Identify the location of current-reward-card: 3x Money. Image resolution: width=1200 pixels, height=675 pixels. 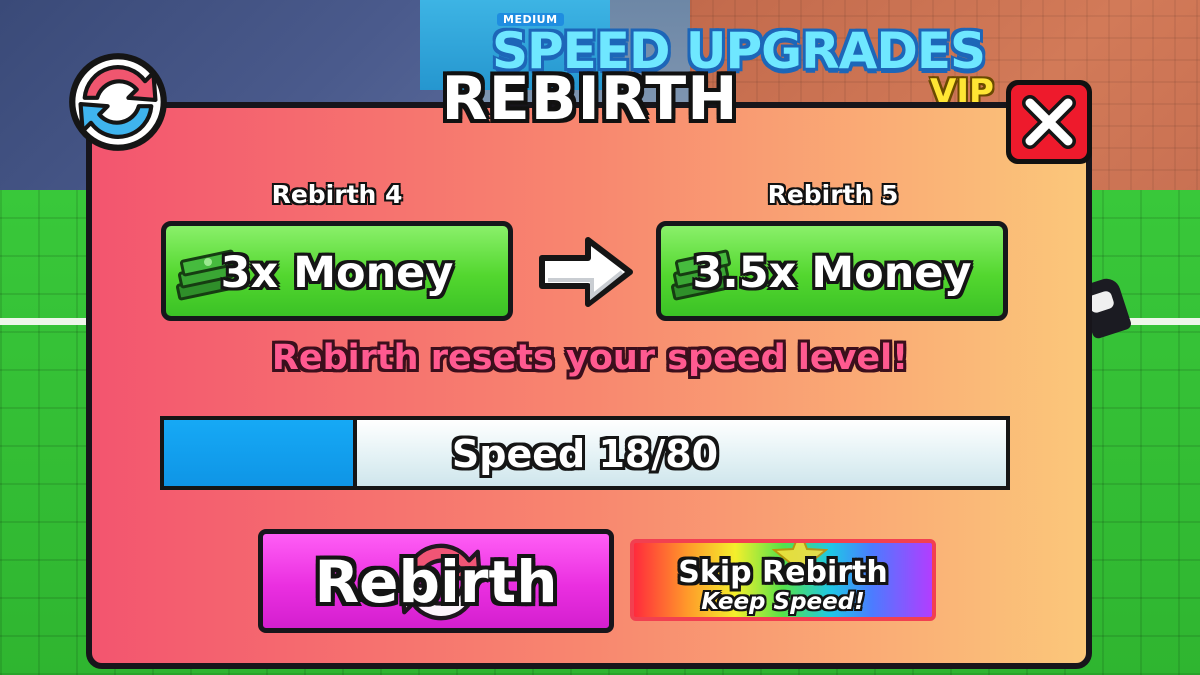
(337, 271).